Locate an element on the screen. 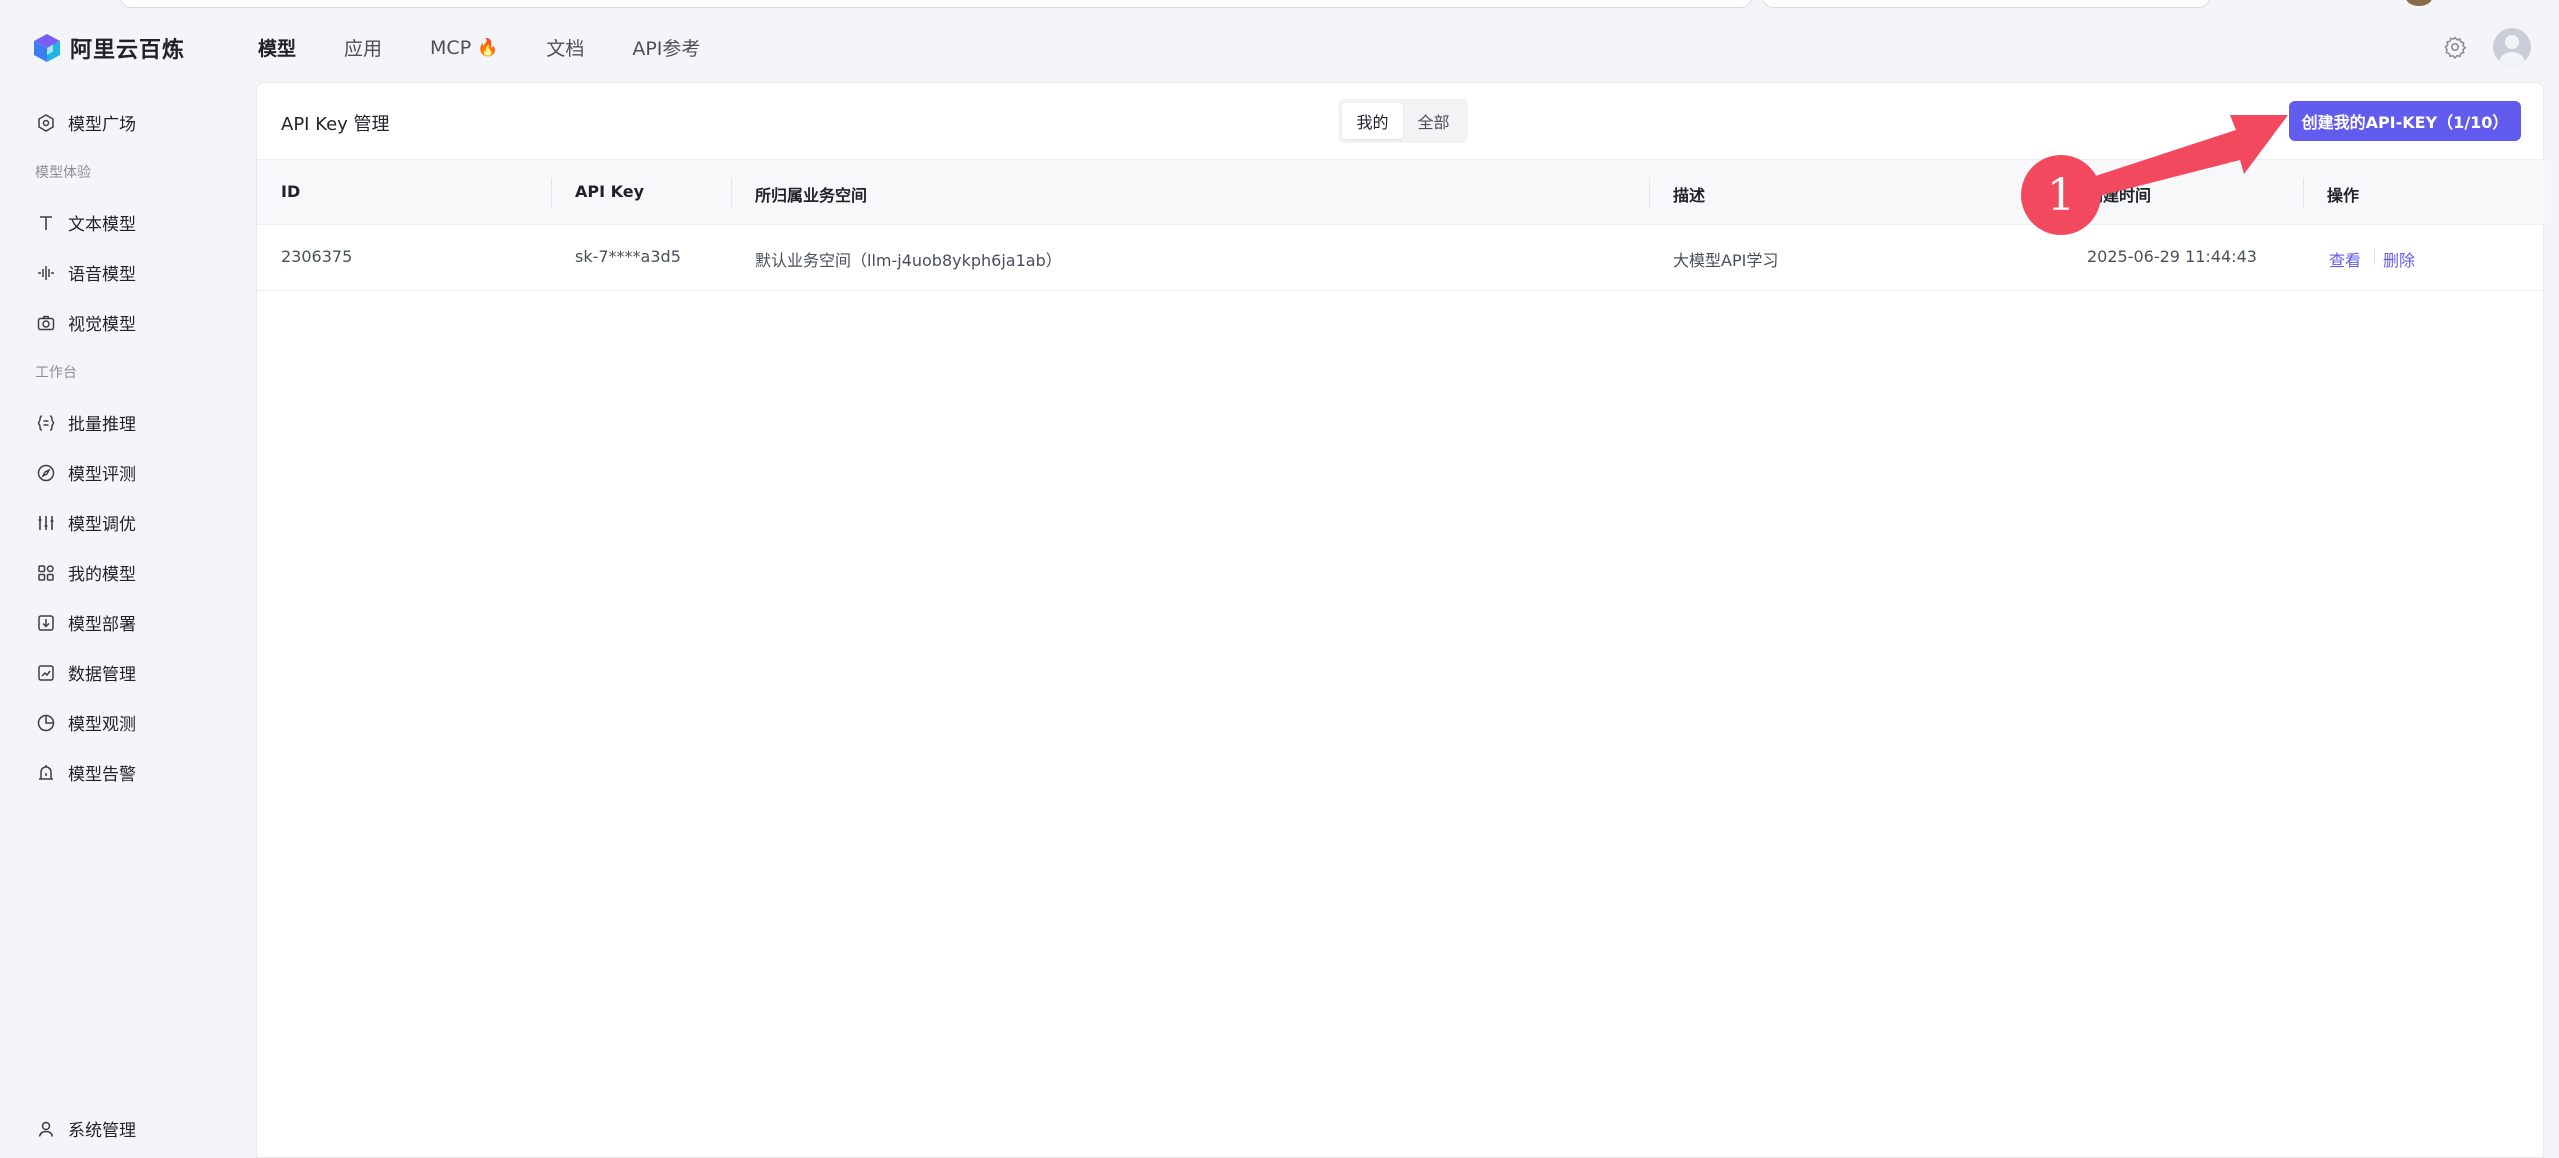  sidebar-item-model-observe: 模型观测 is located at coordinates (86, 722).